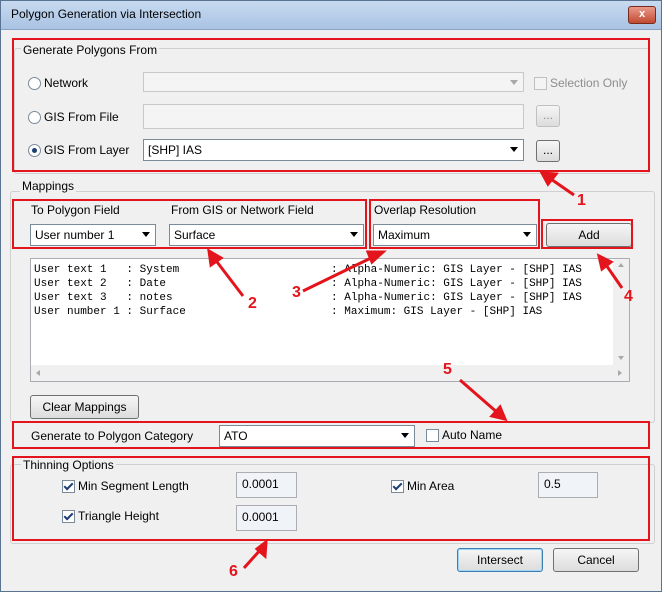 This screenshot has width=662, height=592. I want to click on triangle-height-value: 0.0001, so click(260, 517).